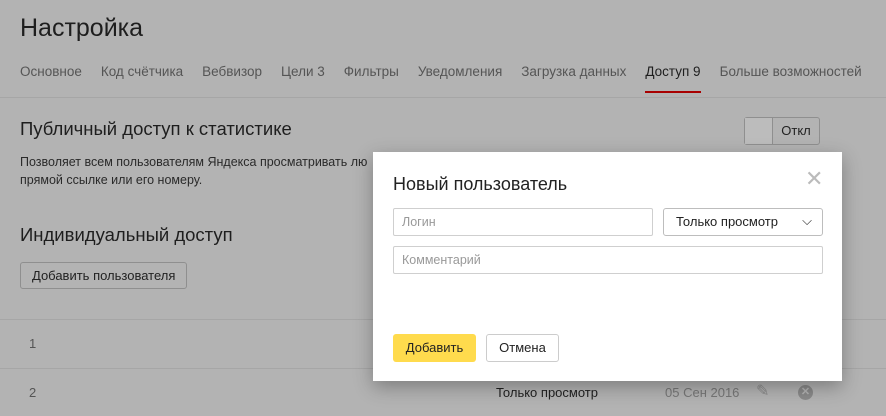 The width and height of the screenshot is (886, 416). Describe the element at coordinates (126, 234) in the screenshot. I see `individual-access-heading: Индивидуальный доступ` at that location.